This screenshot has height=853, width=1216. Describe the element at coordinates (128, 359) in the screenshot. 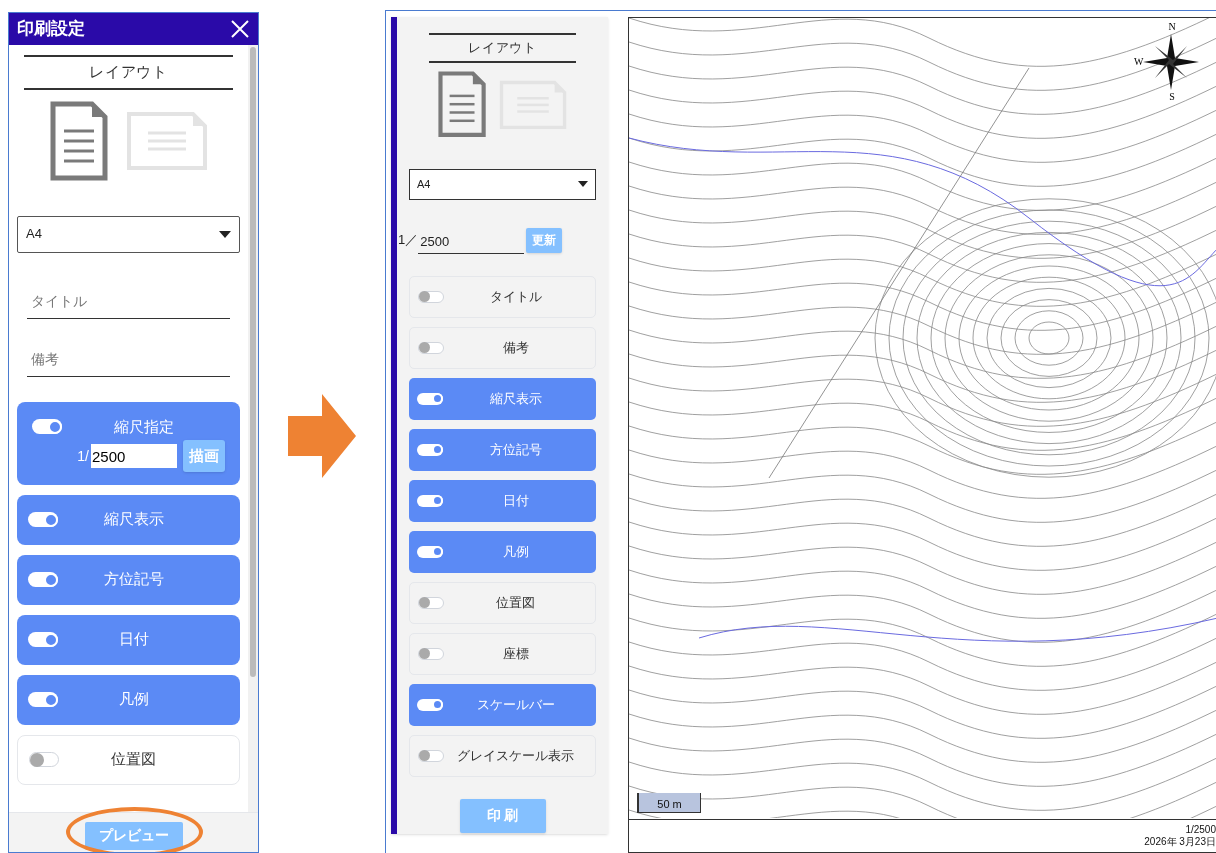

I see `text-field: 備考` at that location.